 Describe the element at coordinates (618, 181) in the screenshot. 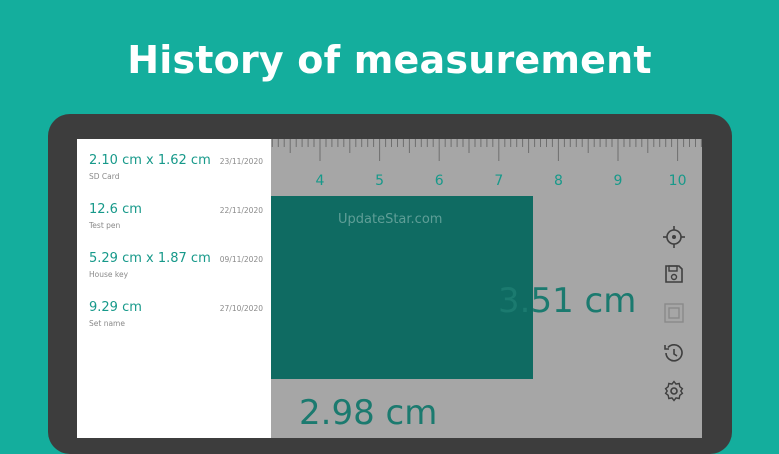

I see `ruler-label: 9` at that location.